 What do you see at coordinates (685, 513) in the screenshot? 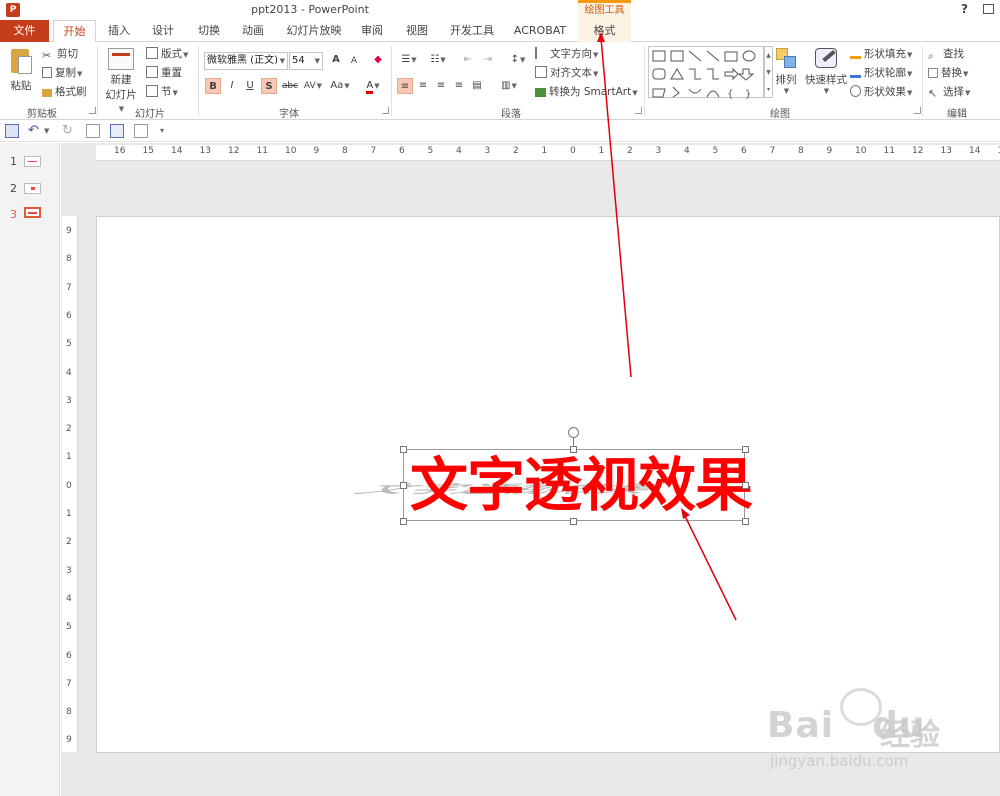
I see `arrowhead-shadow` at bounding box center [685, 513].